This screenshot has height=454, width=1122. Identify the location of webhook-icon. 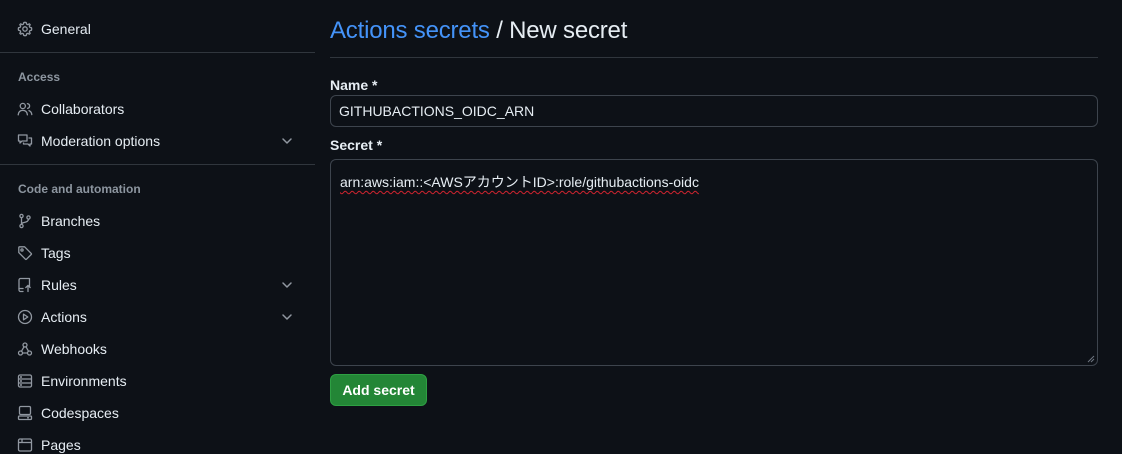
(25, 349).